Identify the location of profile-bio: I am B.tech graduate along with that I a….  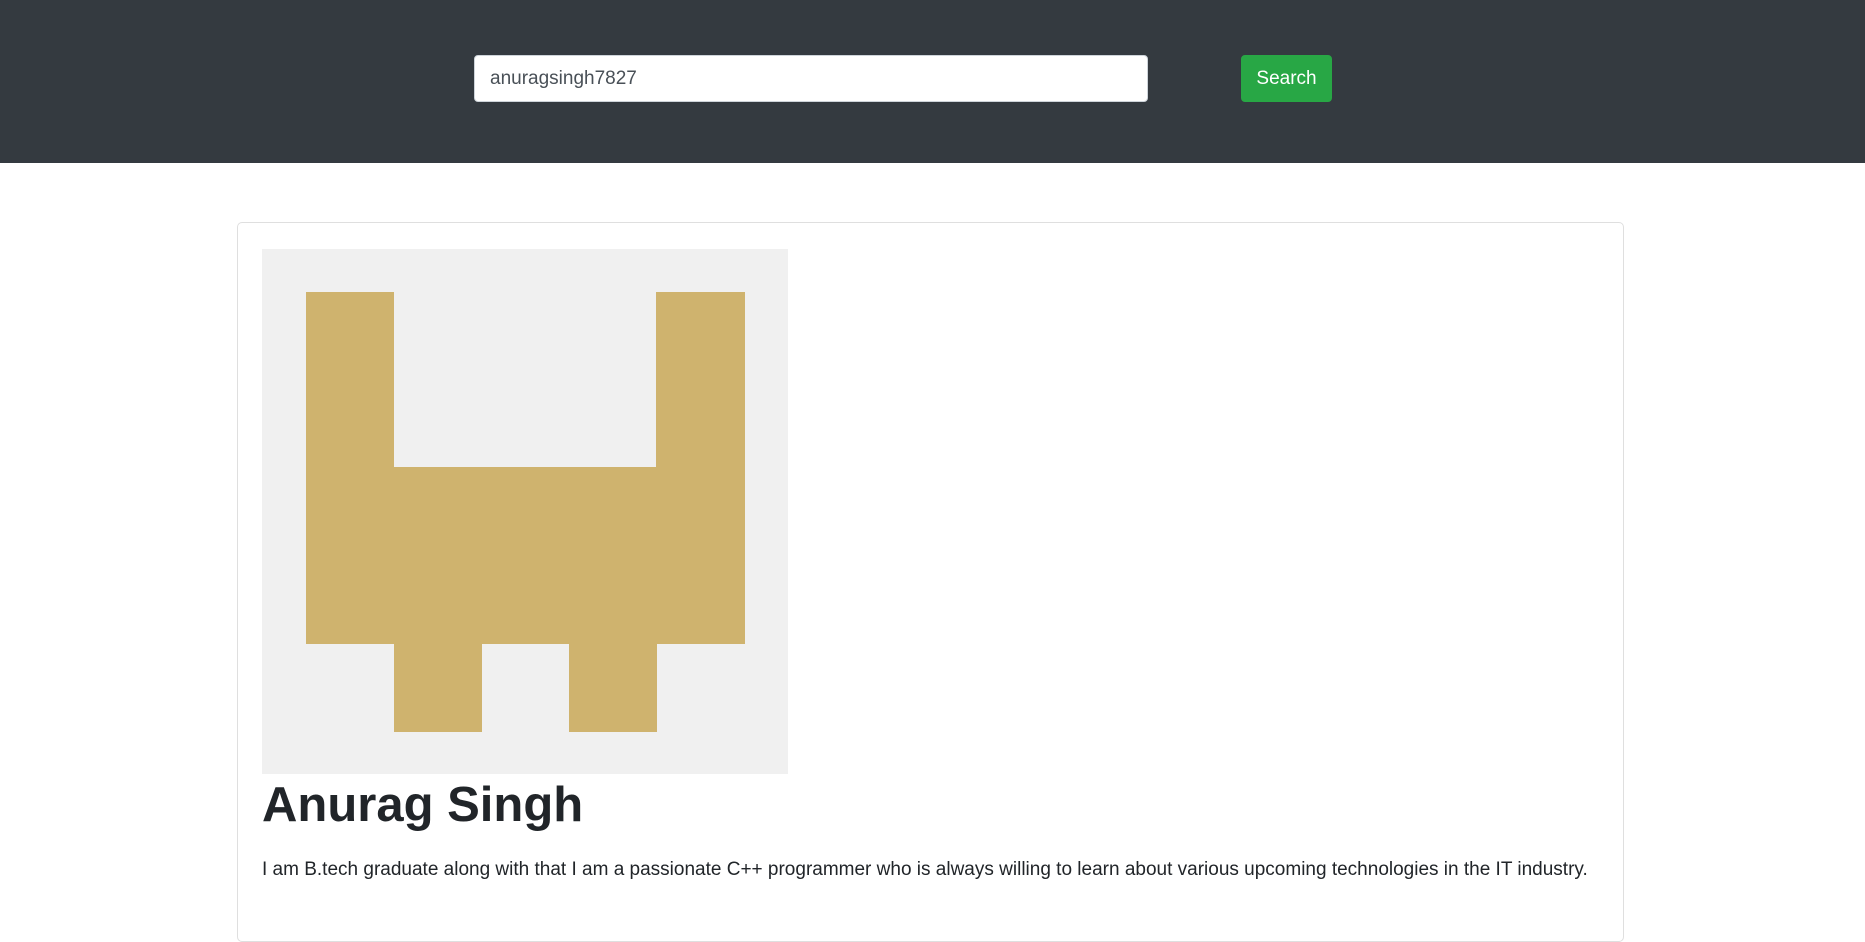
(925, 869).